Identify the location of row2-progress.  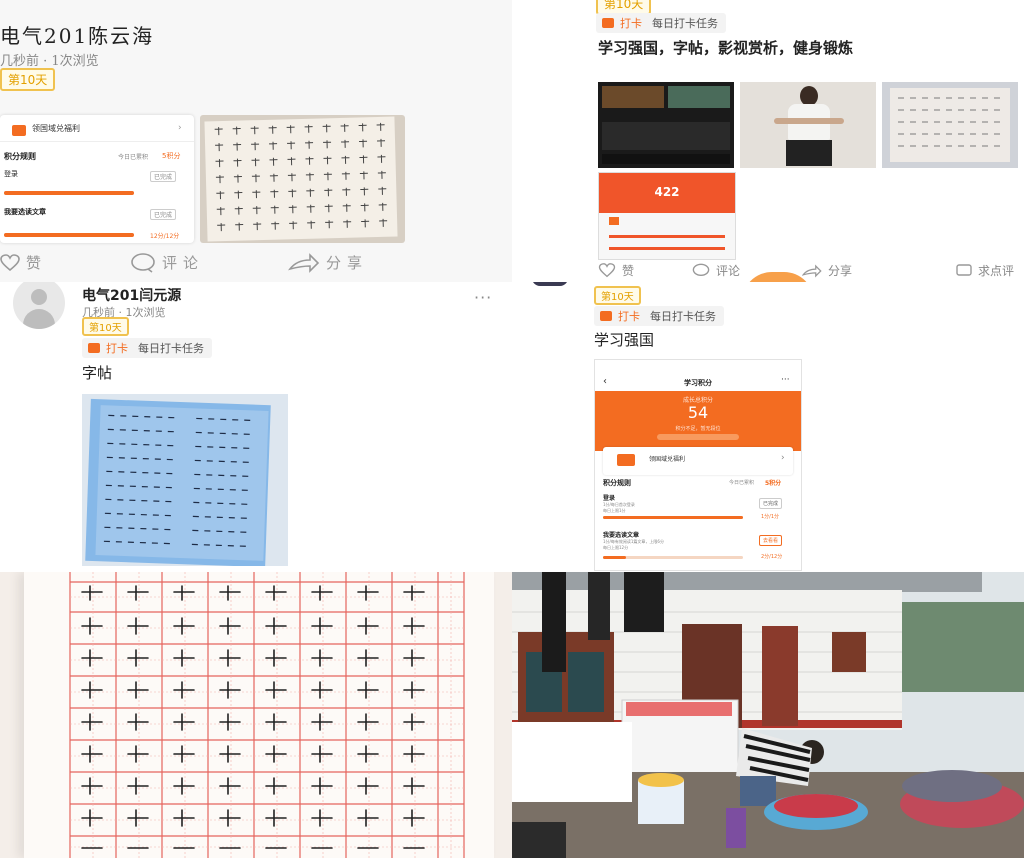
(614, 557).